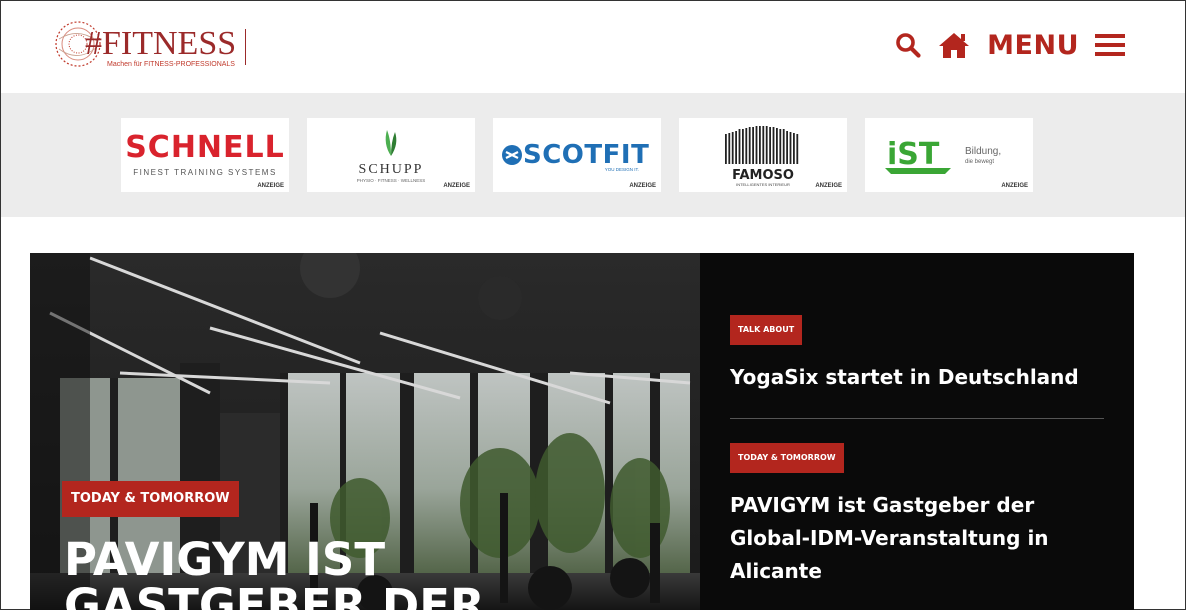 The height and width of the screenshot is (610, 1186). Describe the element at coordinates (1033, 45) in the screenshot. I see `menu-button: MENU` at that location.